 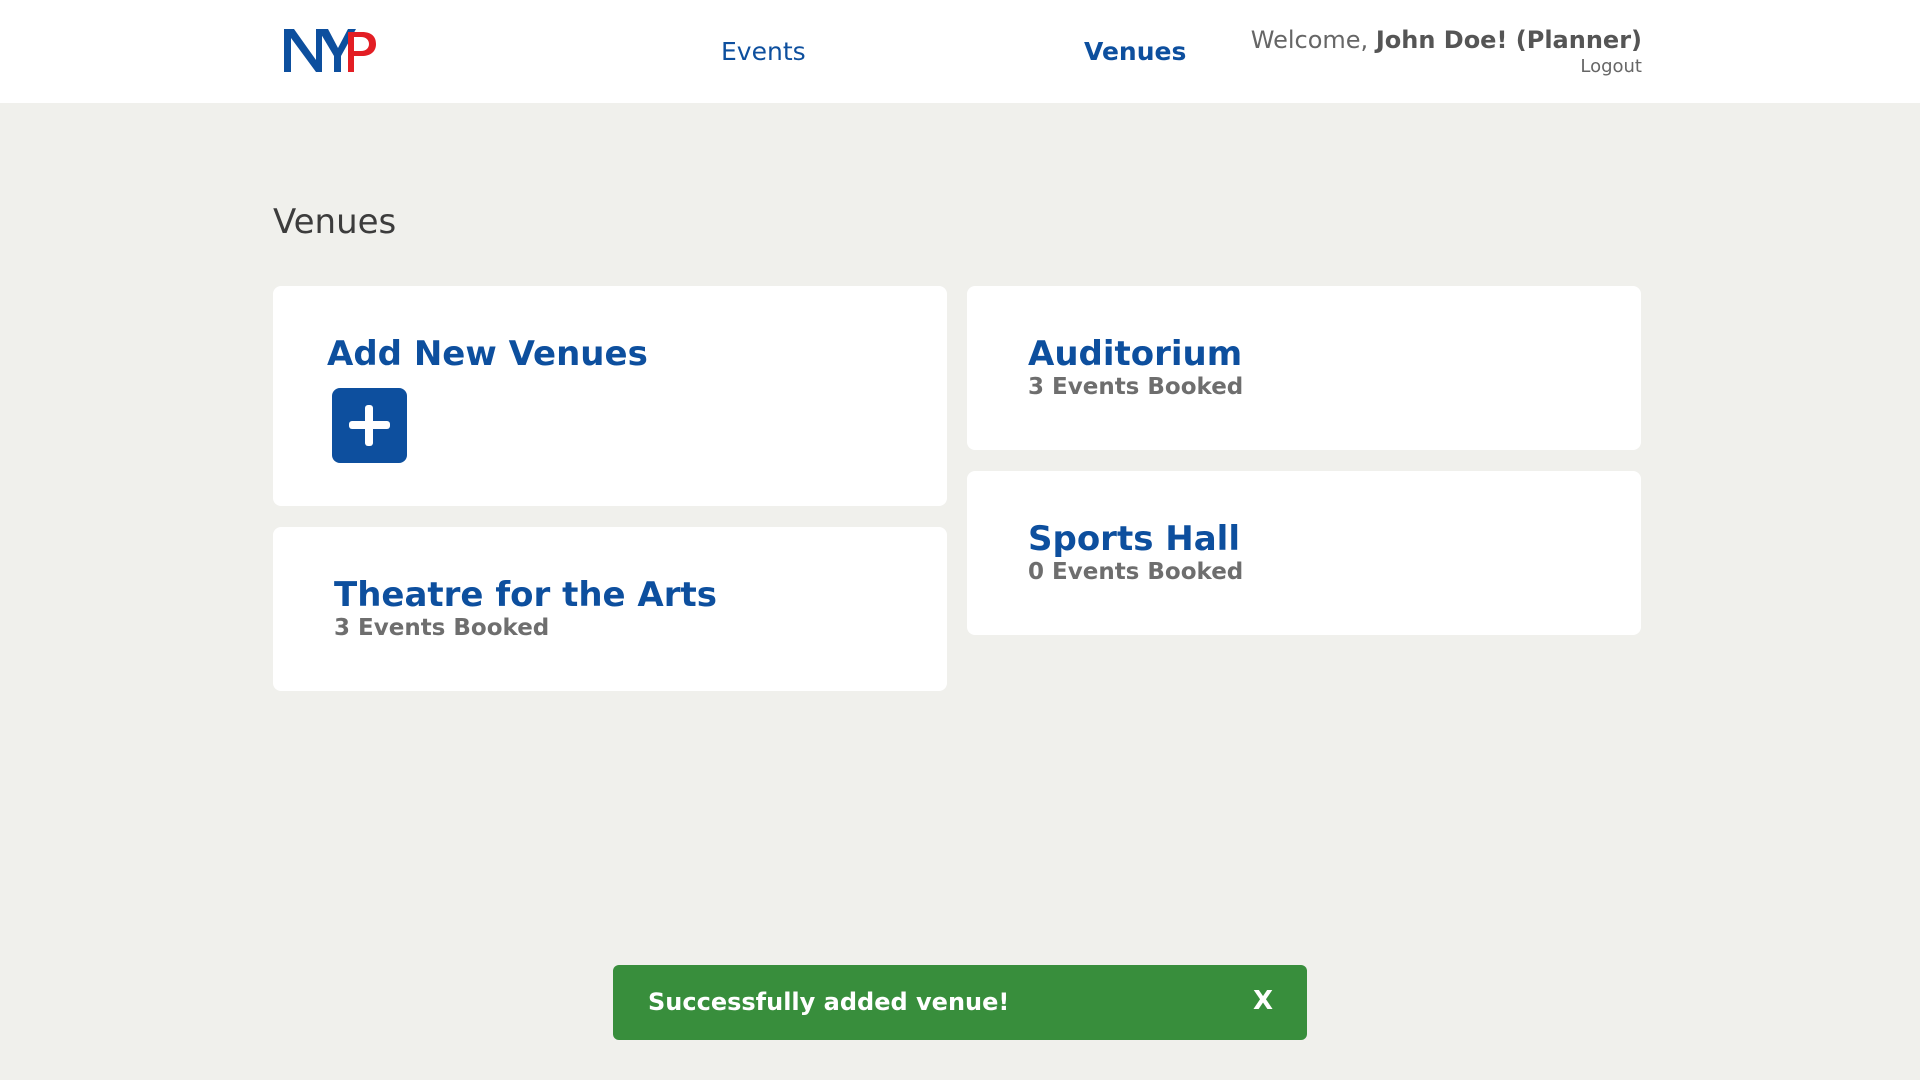 I want to click on venue-card-theatre: Theatre for the Arts 3 Events Booked, so click(x=610, y=609).